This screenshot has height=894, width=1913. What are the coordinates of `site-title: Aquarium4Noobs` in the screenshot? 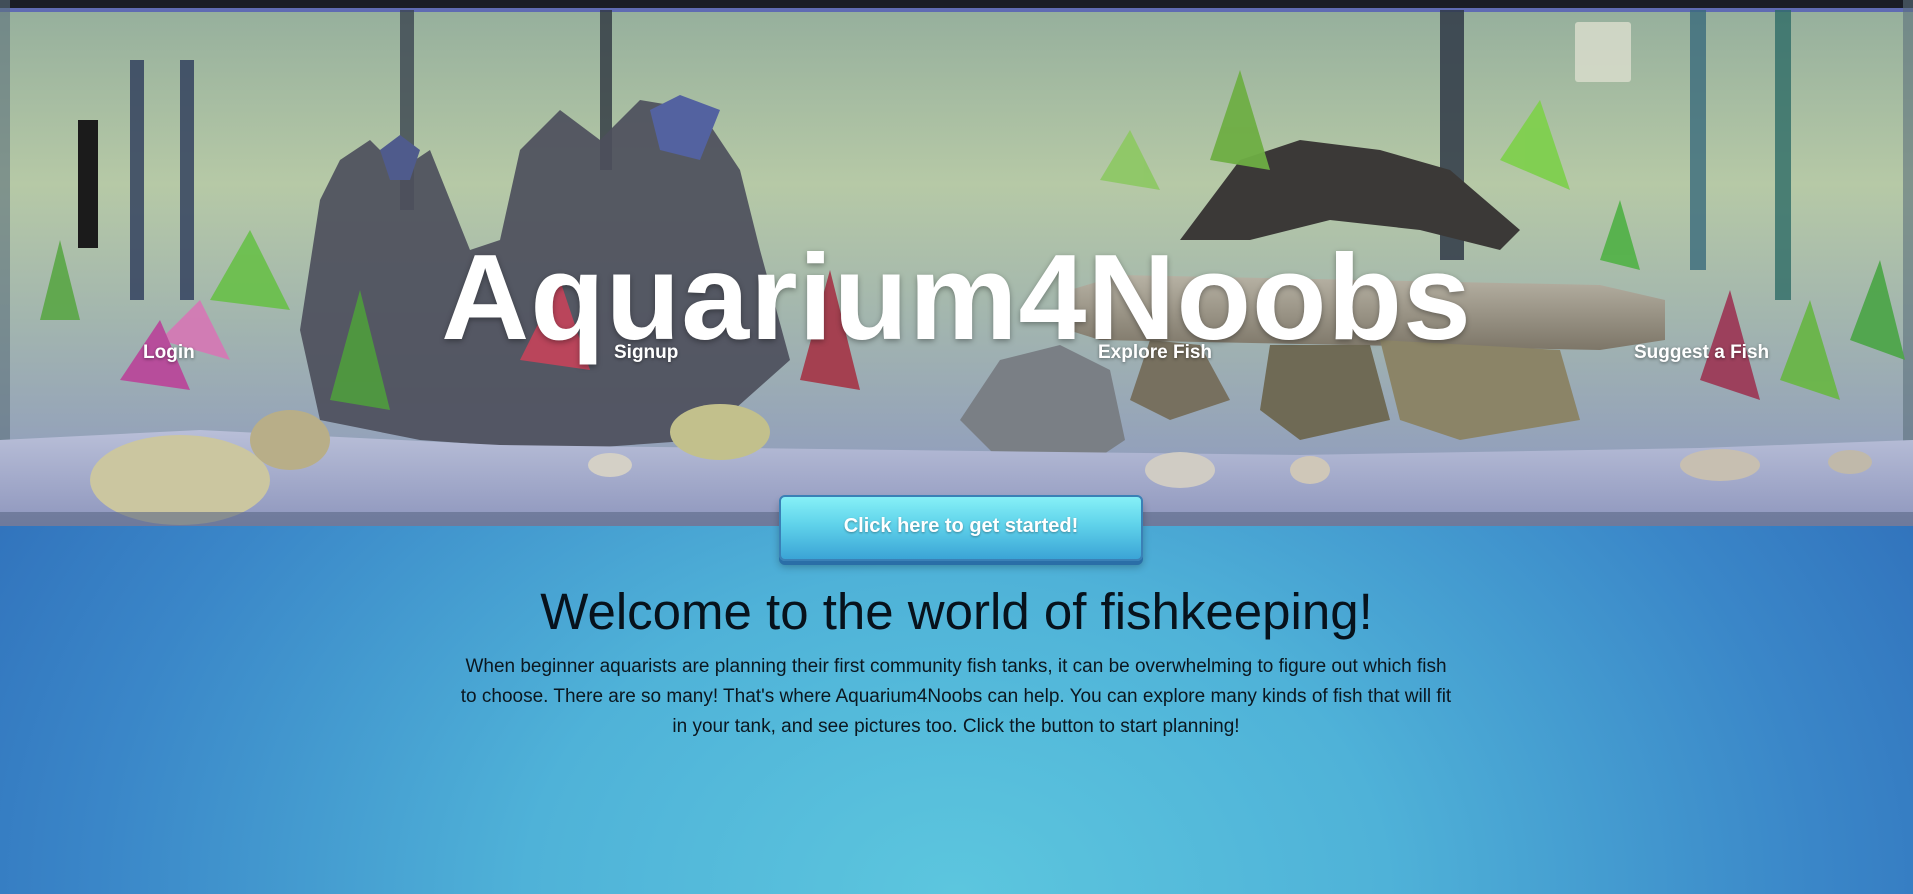 It's located at (956, 296).